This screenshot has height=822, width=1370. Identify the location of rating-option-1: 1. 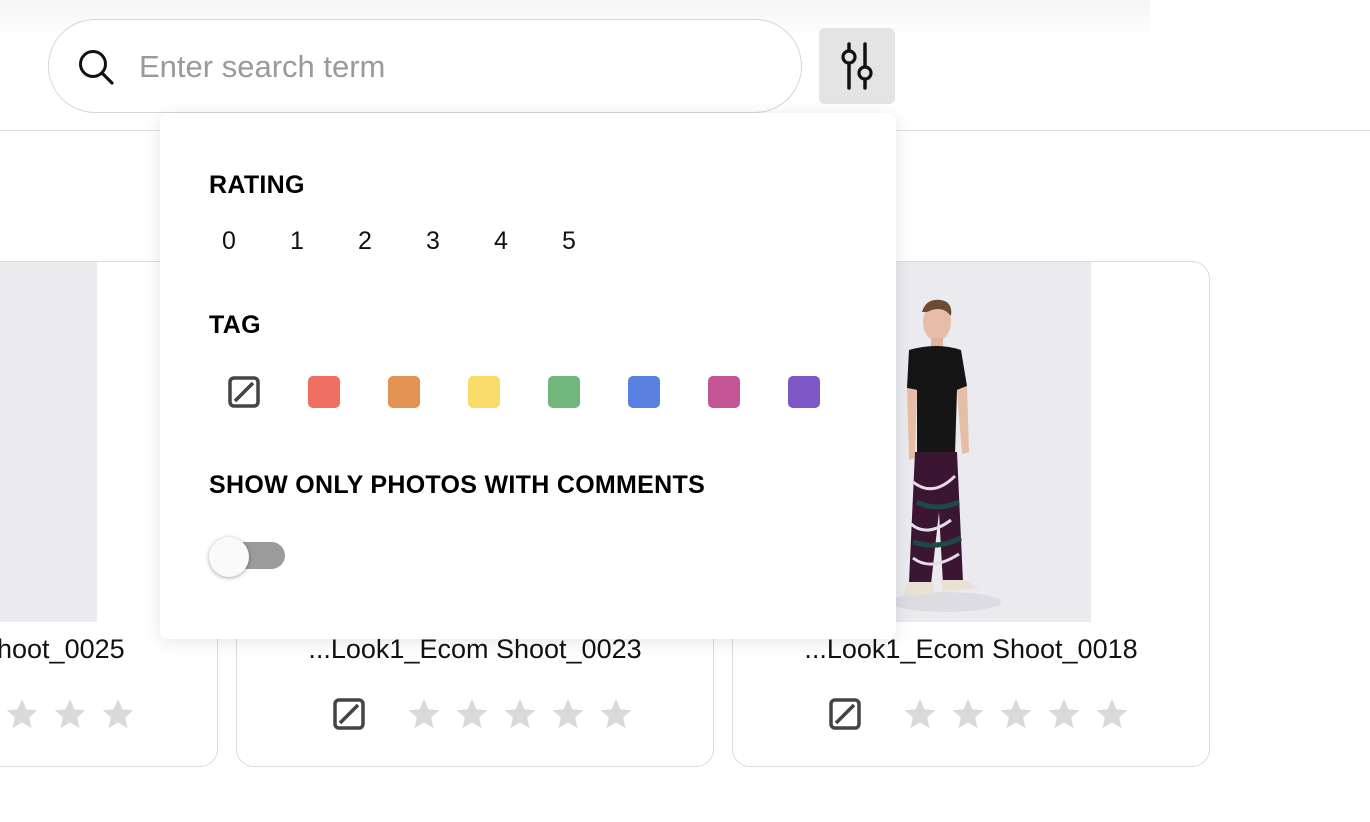
(324, 241).